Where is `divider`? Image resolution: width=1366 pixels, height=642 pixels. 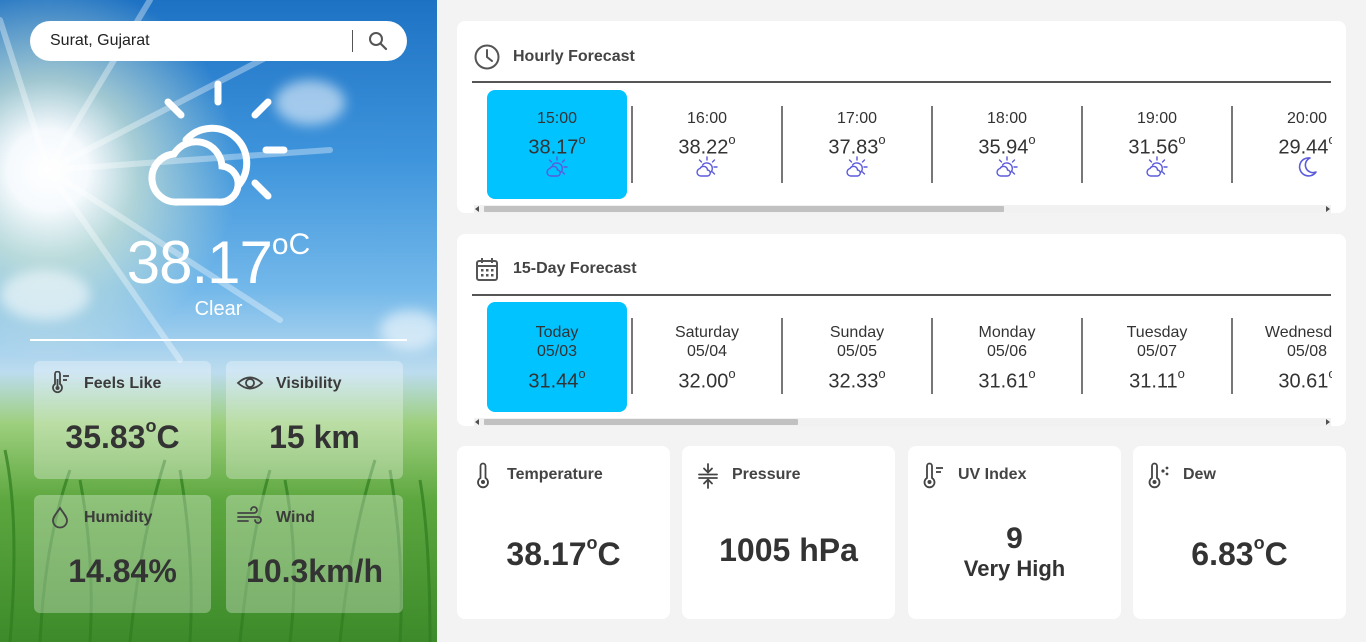 divider is located at coordinates (901, 295).